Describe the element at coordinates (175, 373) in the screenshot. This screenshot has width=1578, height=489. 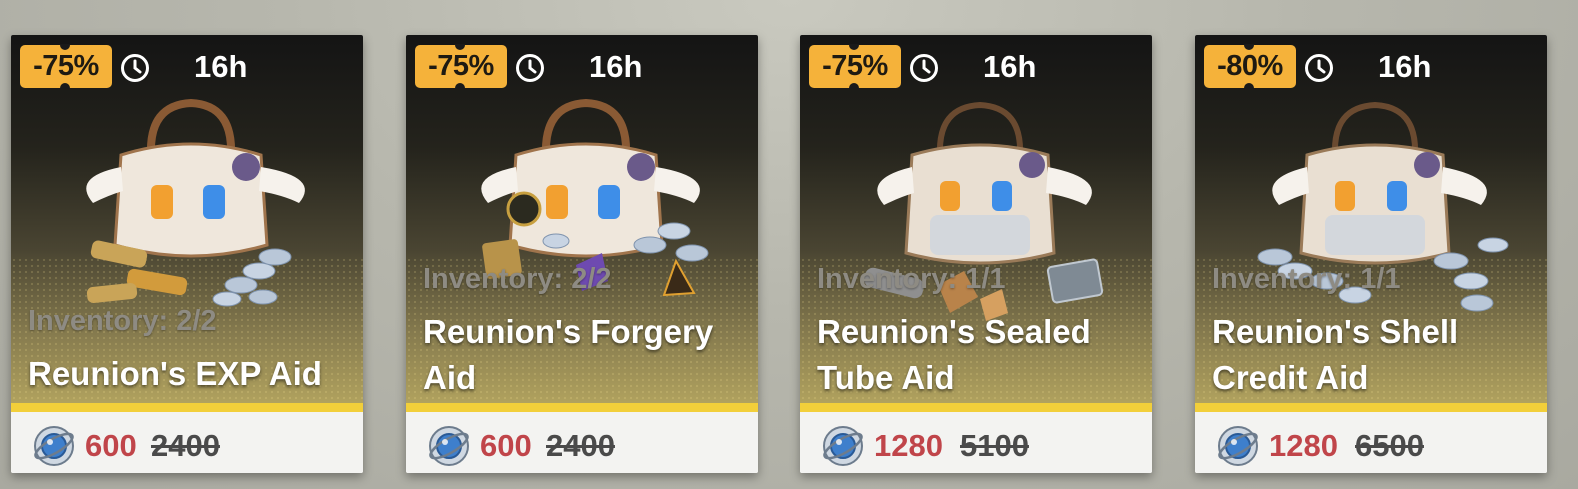
I see `item-name-line1: Reunion's EXP Aid` at that location.